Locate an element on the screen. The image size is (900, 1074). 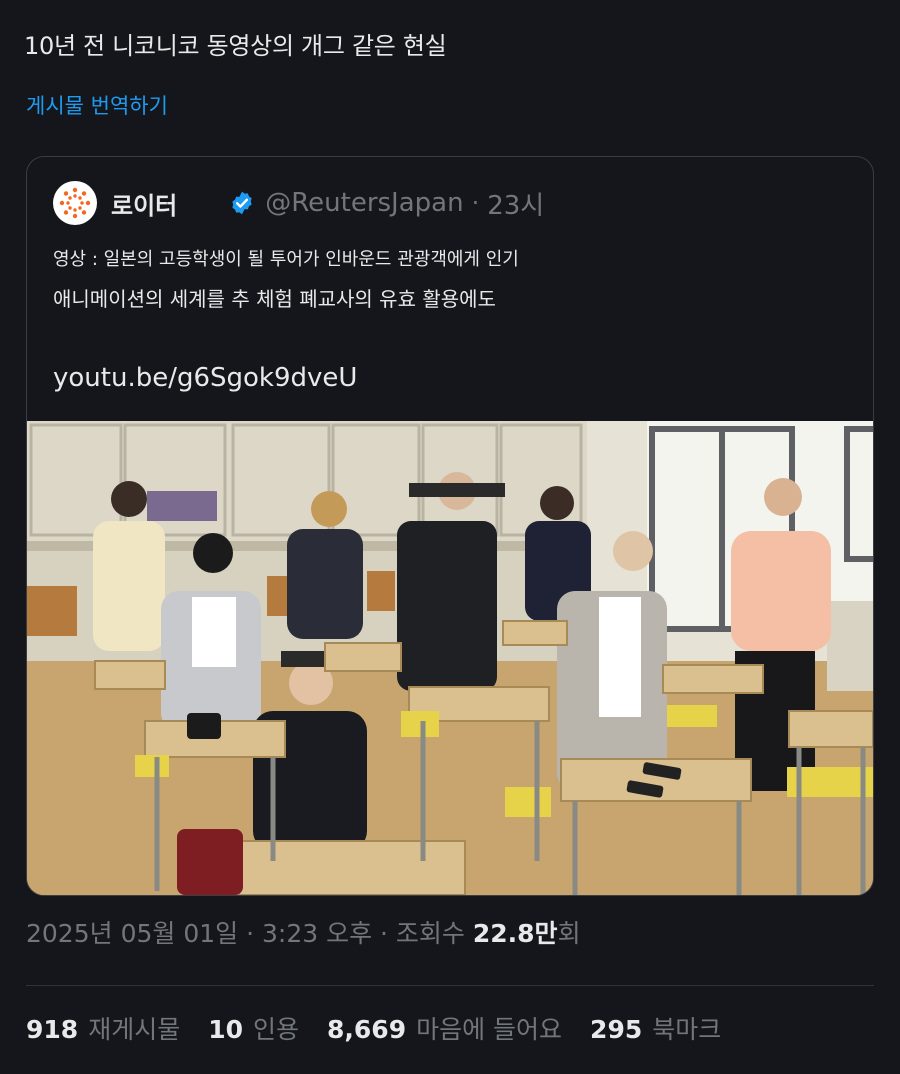
likes-stat: 8,669 마음에 들어요 is located at coordinates (444, 1028).